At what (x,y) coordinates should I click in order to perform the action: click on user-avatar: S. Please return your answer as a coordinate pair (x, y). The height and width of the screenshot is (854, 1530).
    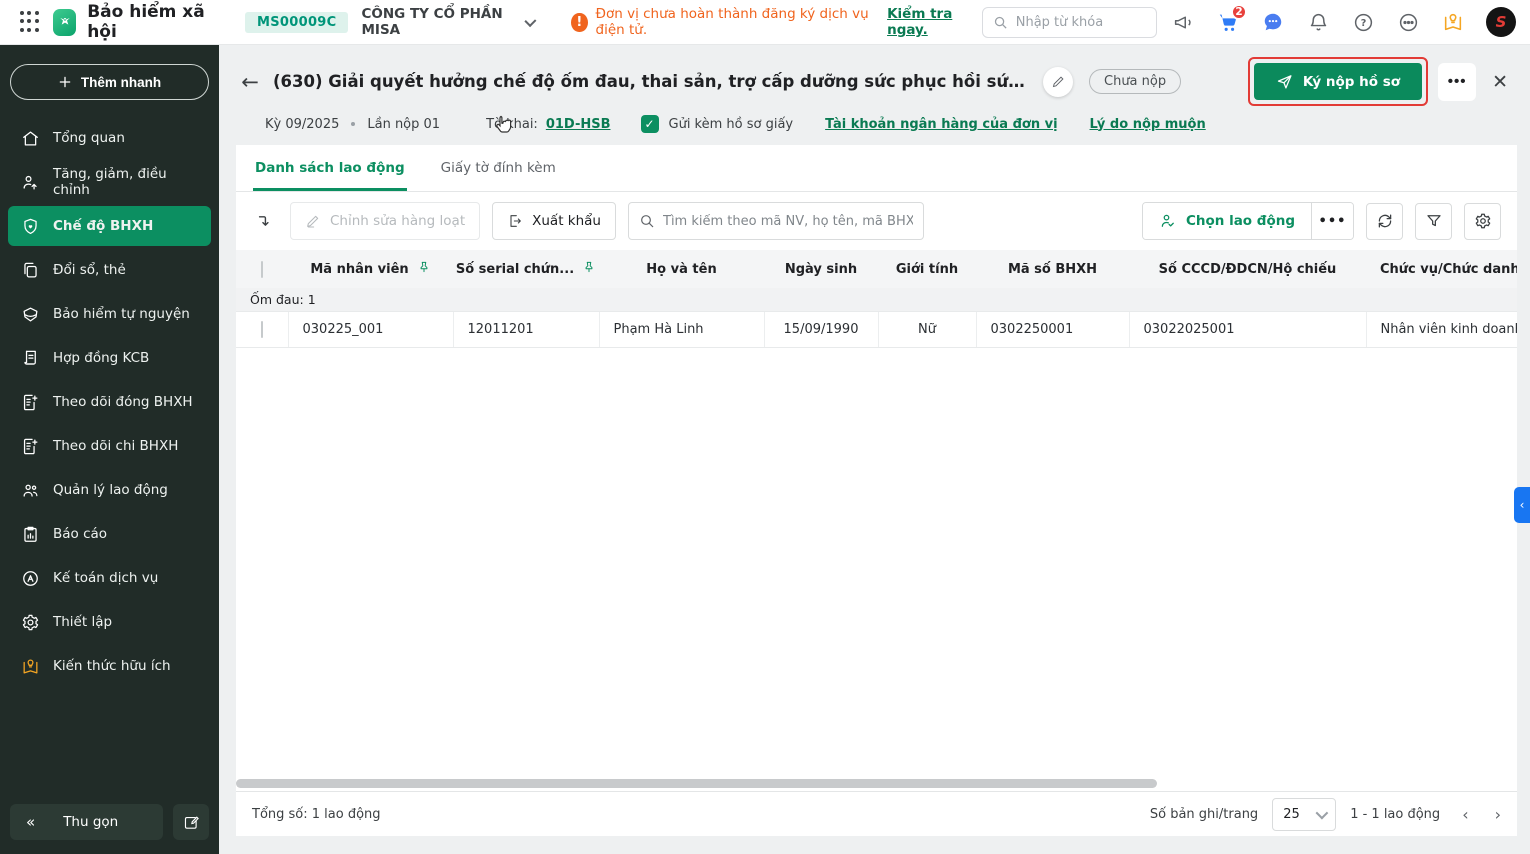
    Looking at the image, I should click on (1501, 22).